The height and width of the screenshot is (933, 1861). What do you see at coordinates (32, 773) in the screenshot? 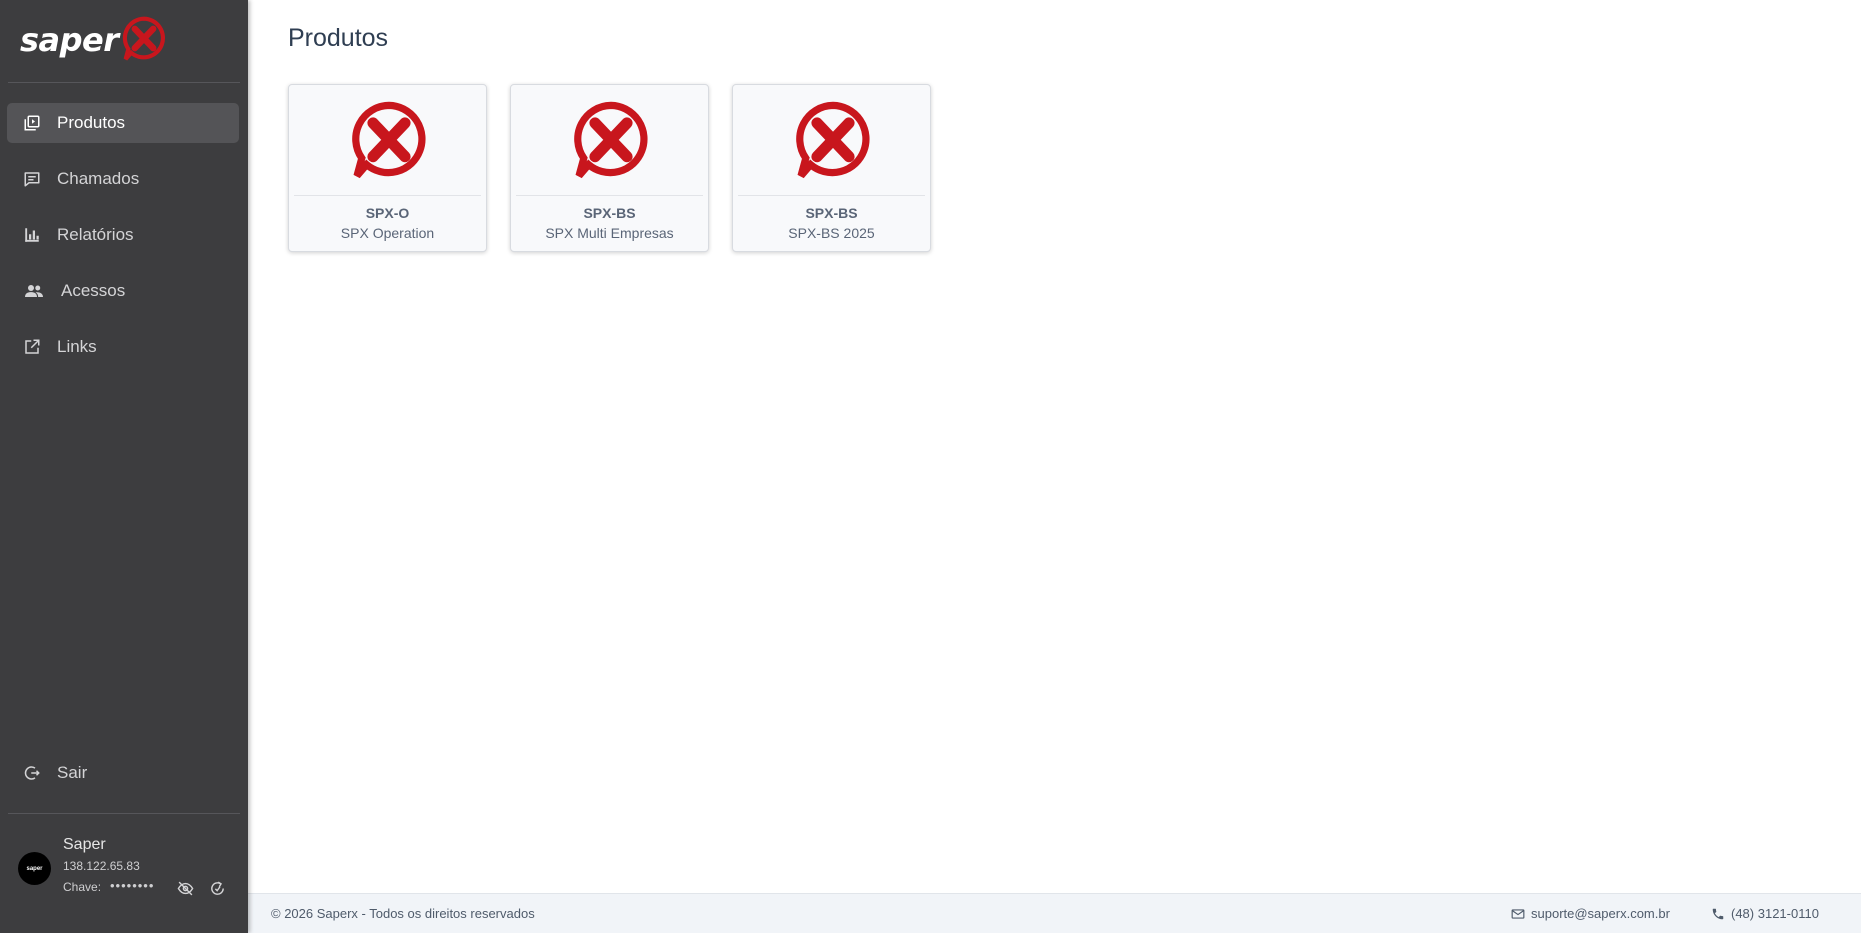
I see `logout-icon` at bounding box center [32, 773].